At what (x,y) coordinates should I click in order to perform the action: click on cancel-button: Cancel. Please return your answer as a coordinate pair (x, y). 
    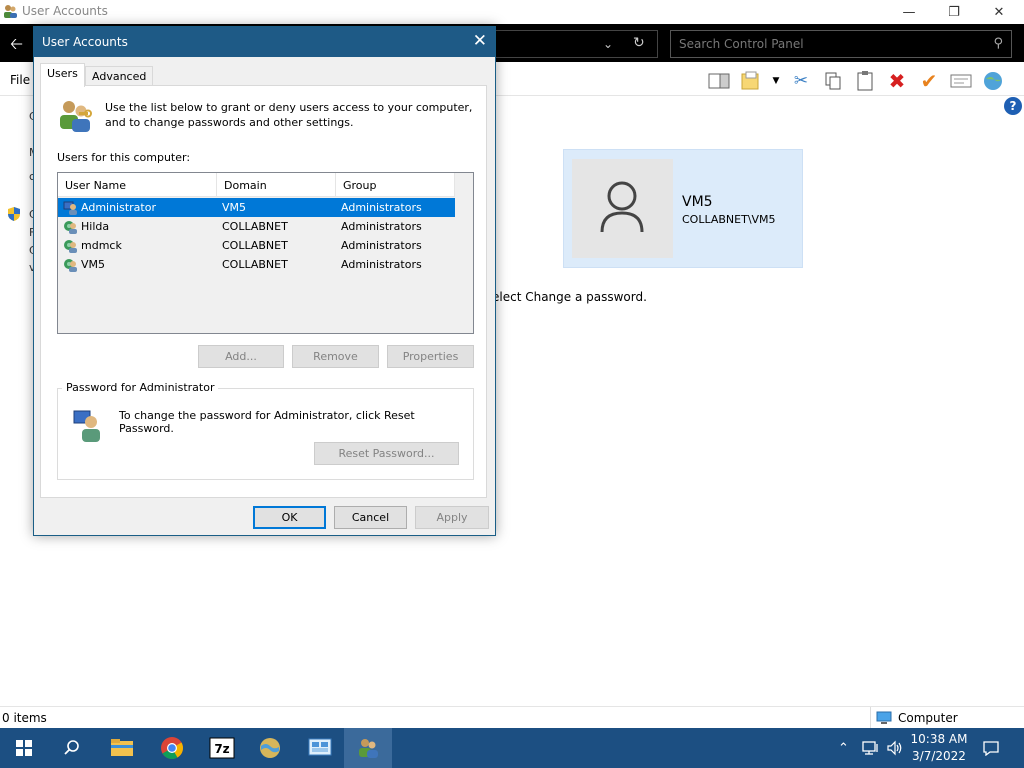
    Looking at the image, I should click on (370, 517).